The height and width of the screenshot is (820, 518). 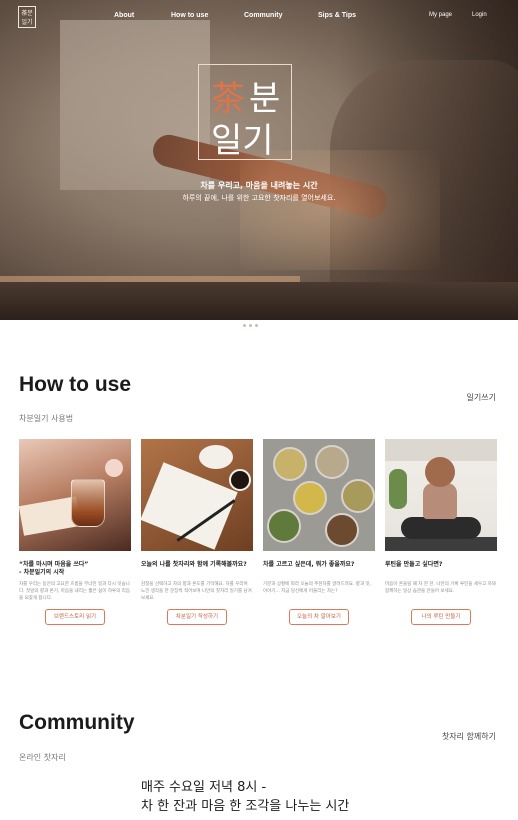 I want to click on brand-story-button: 브랜드스토리 읽기, so click(x=75, y=617).